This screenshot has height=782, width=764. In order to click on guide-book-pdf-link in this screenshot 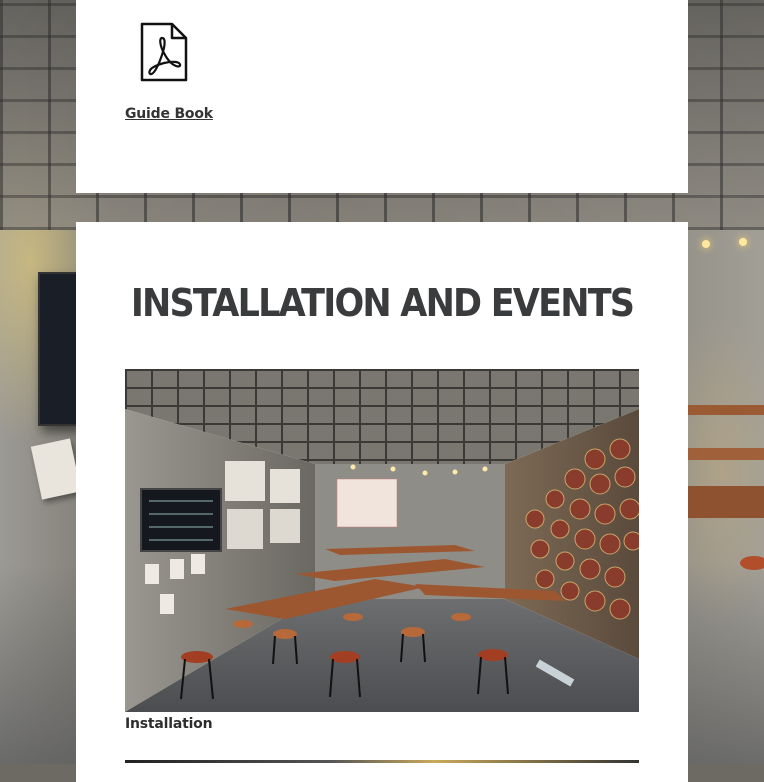, I will do `click(164, 52)`.